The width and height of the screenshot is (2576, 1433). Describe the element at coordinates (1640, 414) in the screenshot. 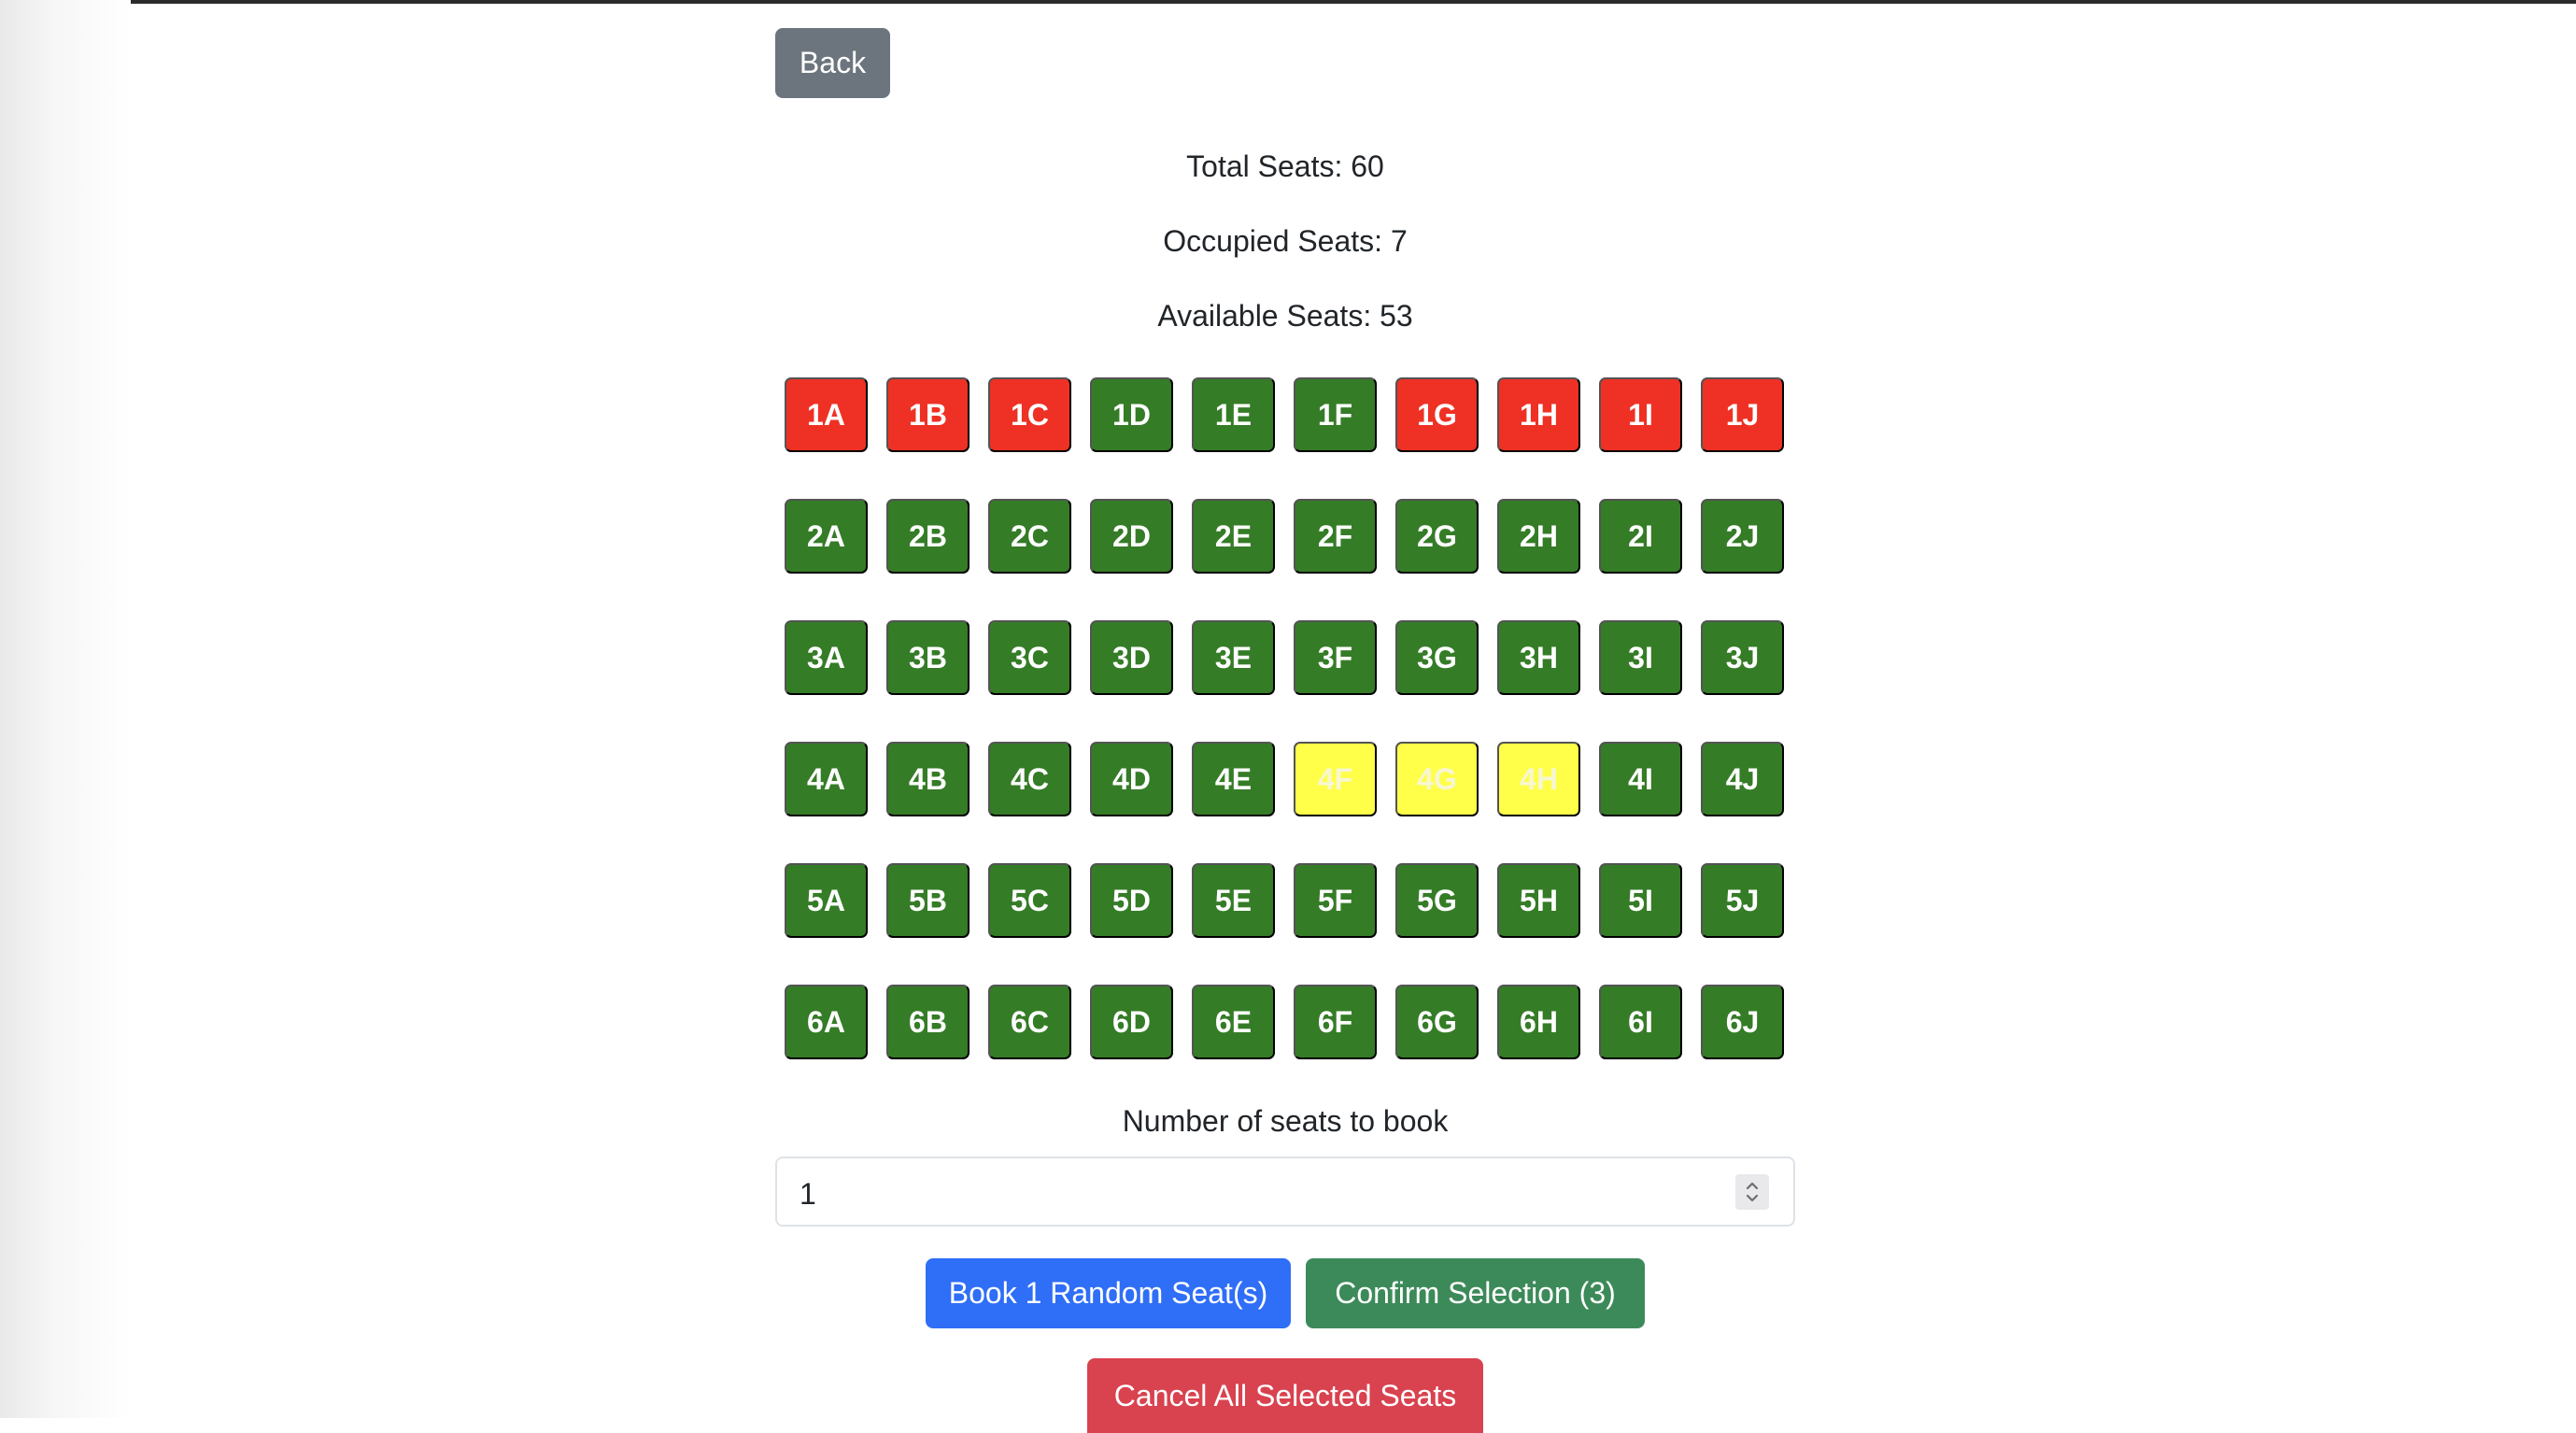

I see `seat-1i: 1I` at that location.